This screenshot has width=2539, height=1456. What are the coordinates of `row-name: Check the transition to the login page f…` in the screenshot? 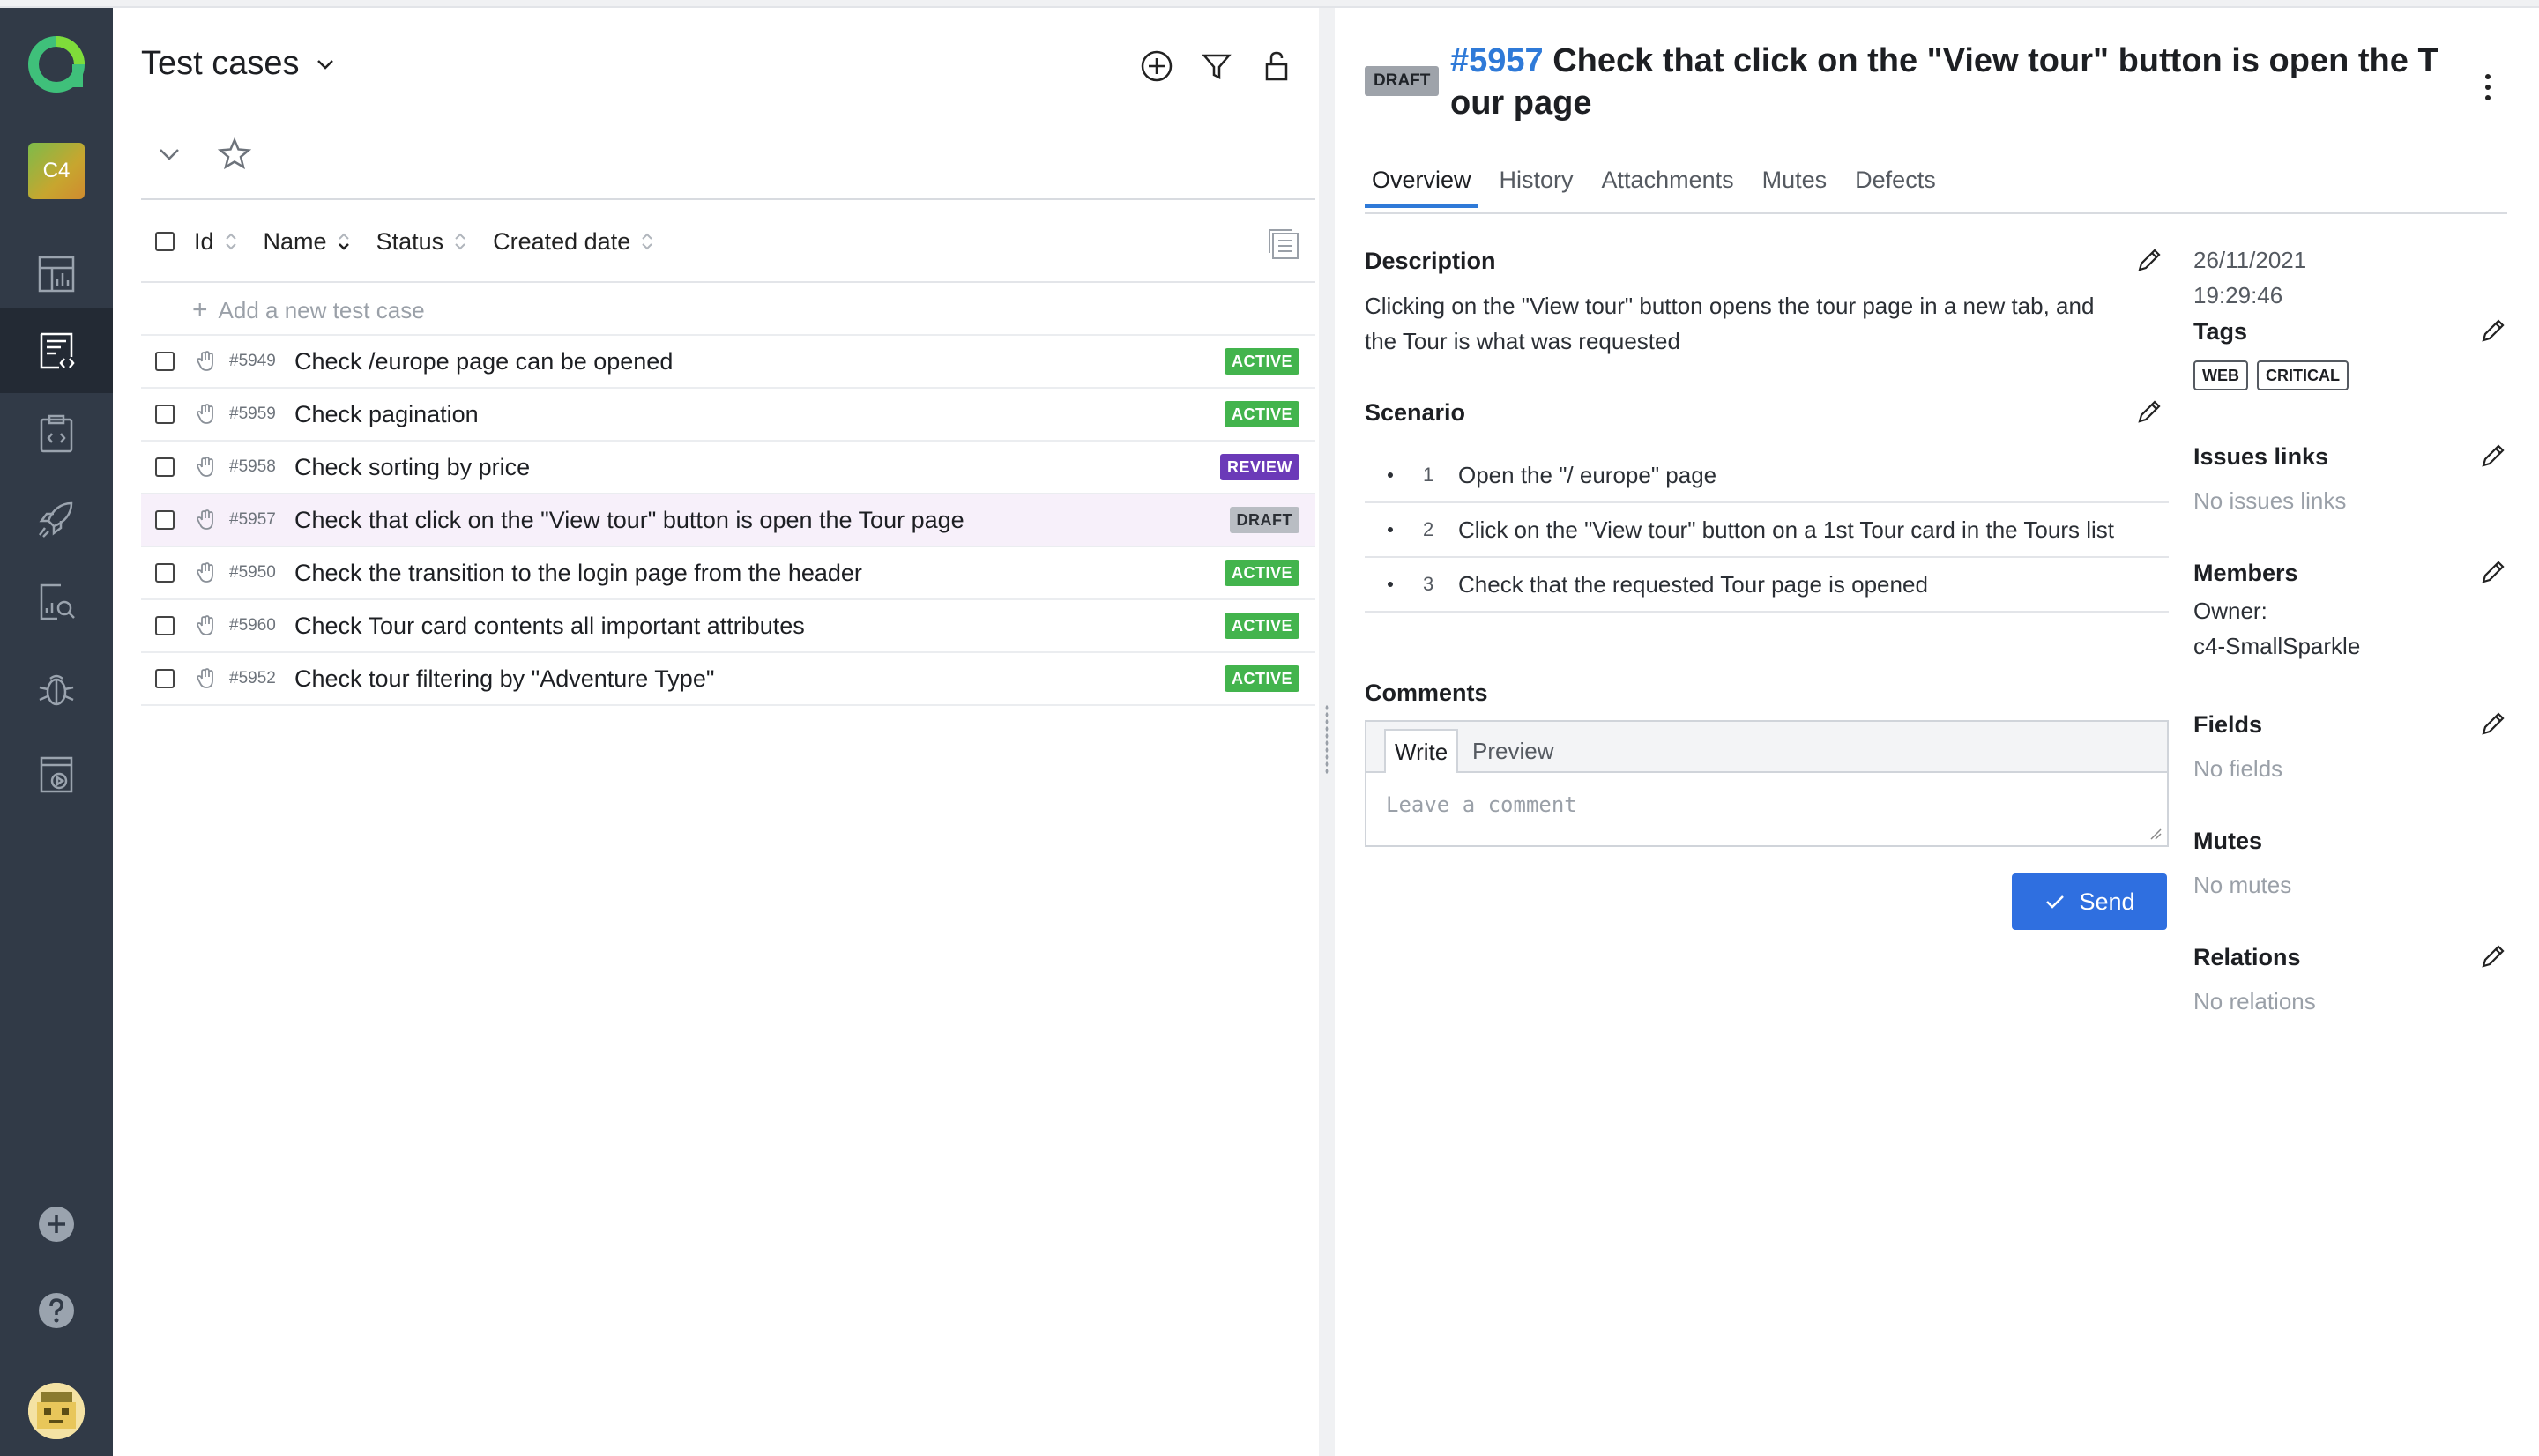 It's located at (578, 572).